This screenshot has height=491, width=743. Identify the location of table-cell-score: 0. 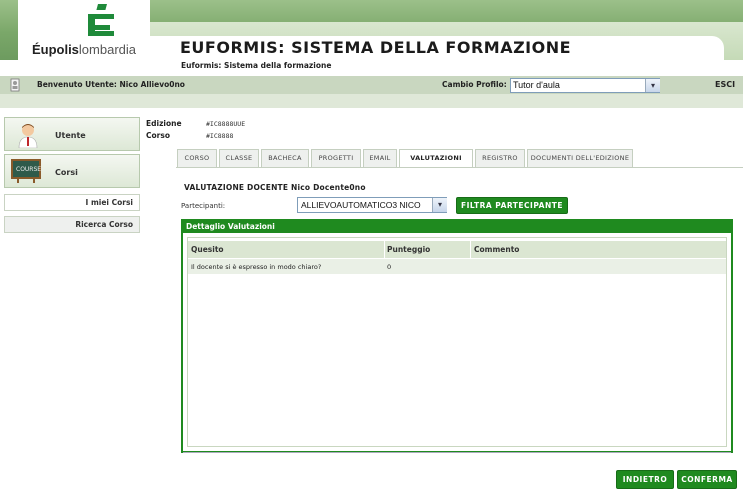
(389, 267).